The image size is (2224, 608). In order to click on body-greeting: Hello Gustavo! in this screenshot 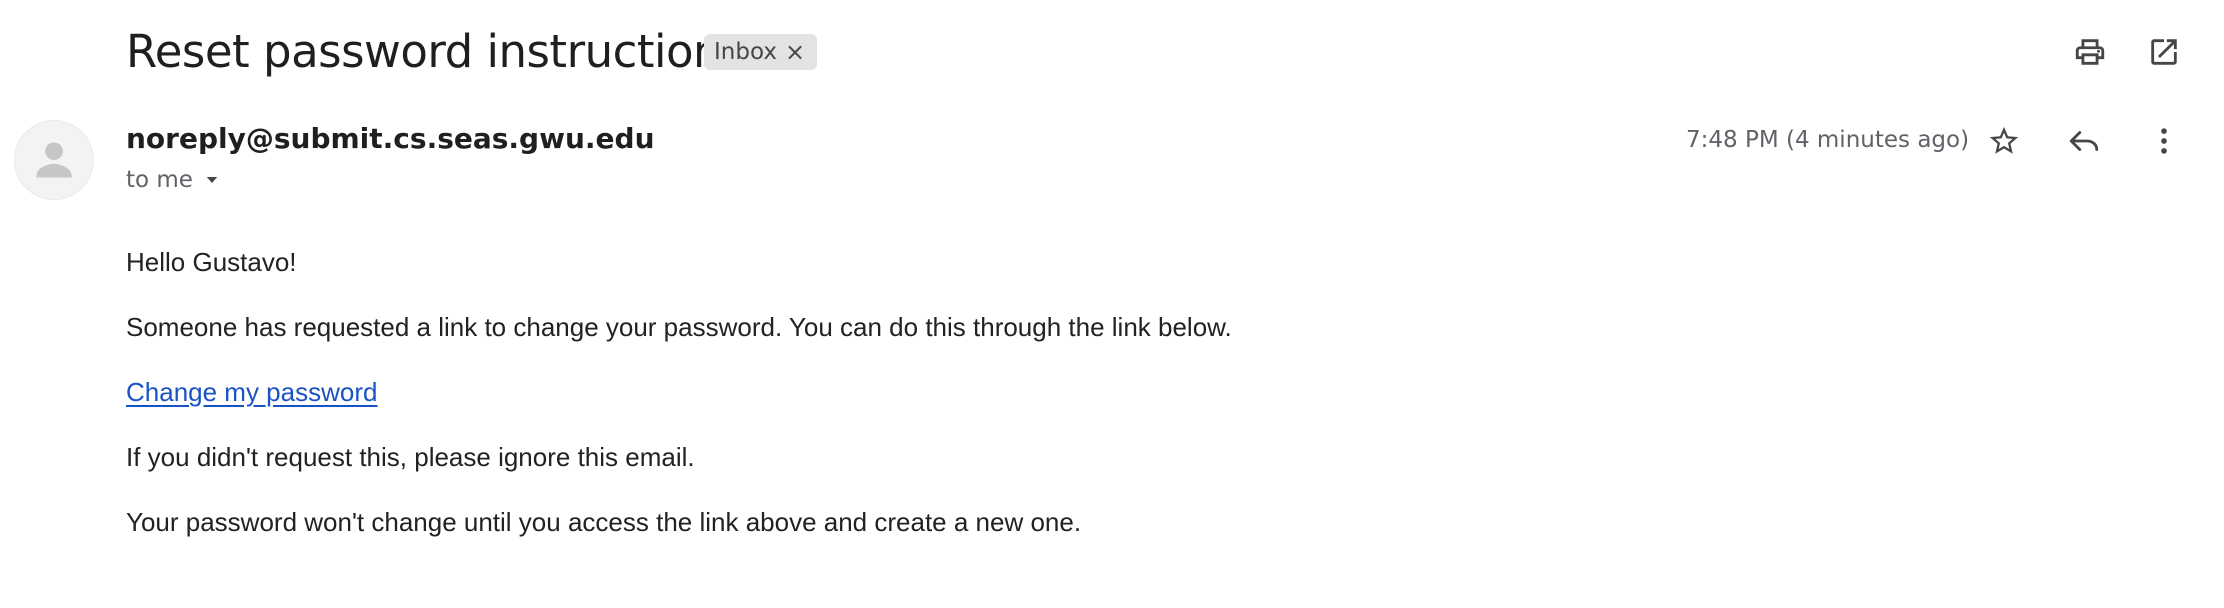, I will do `click(211, 262)`.